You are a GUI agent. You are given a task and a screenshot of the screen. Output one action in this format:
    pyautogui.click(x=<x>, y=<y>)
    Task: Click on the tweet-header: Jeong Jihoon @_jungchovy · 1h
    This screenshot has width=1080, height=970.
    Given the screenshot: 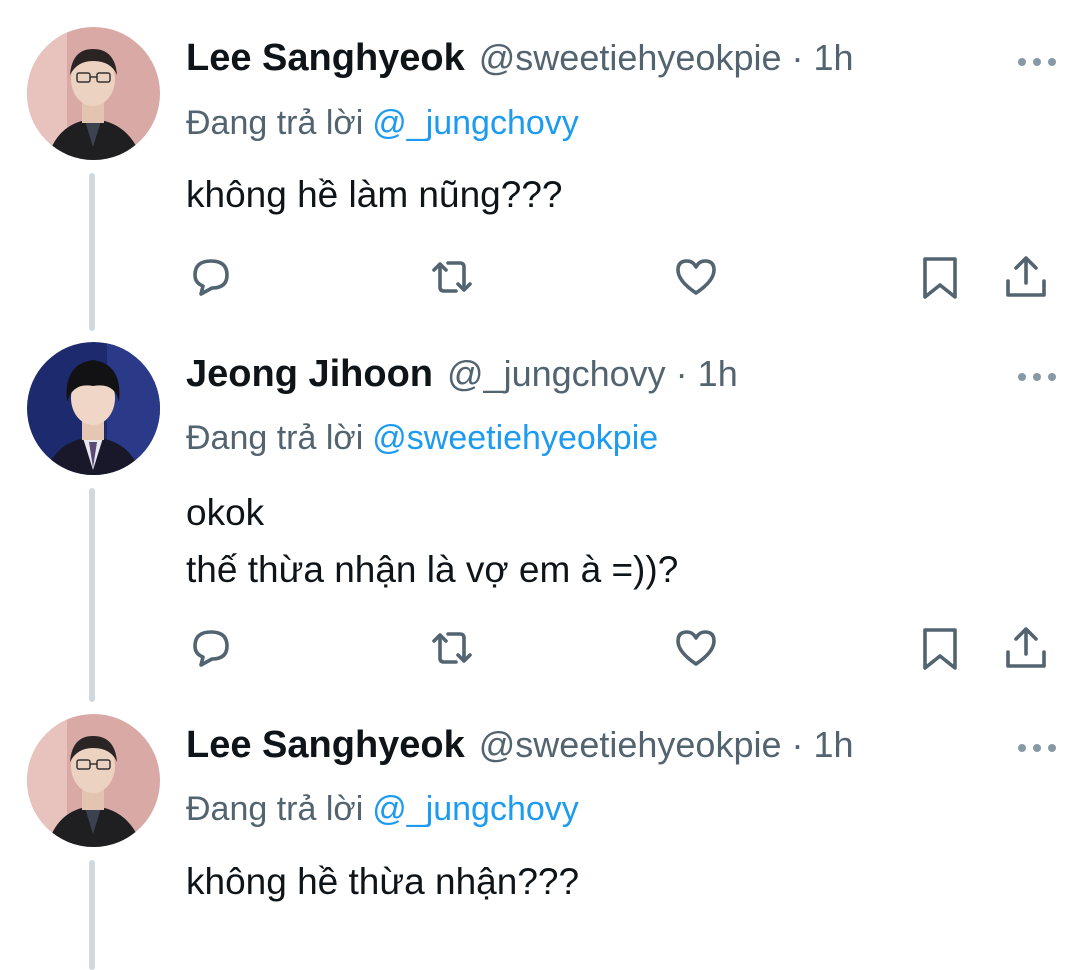 What is the action you would take?
    pyautogui.click(x=462, y=378)
    